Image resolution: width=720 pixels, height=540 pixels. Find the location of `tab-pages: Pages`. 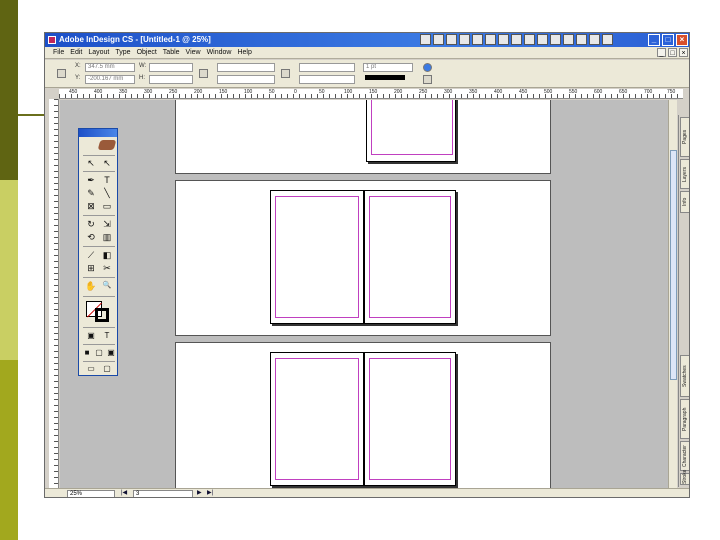

tab-pages: Pages is located at coordinates (684, 137).